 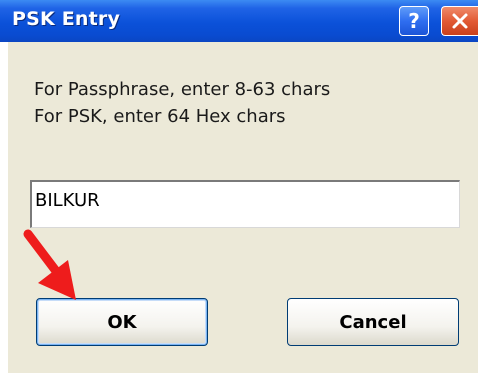 I want to click on help-icon: ?, so click(x=414, y=21).